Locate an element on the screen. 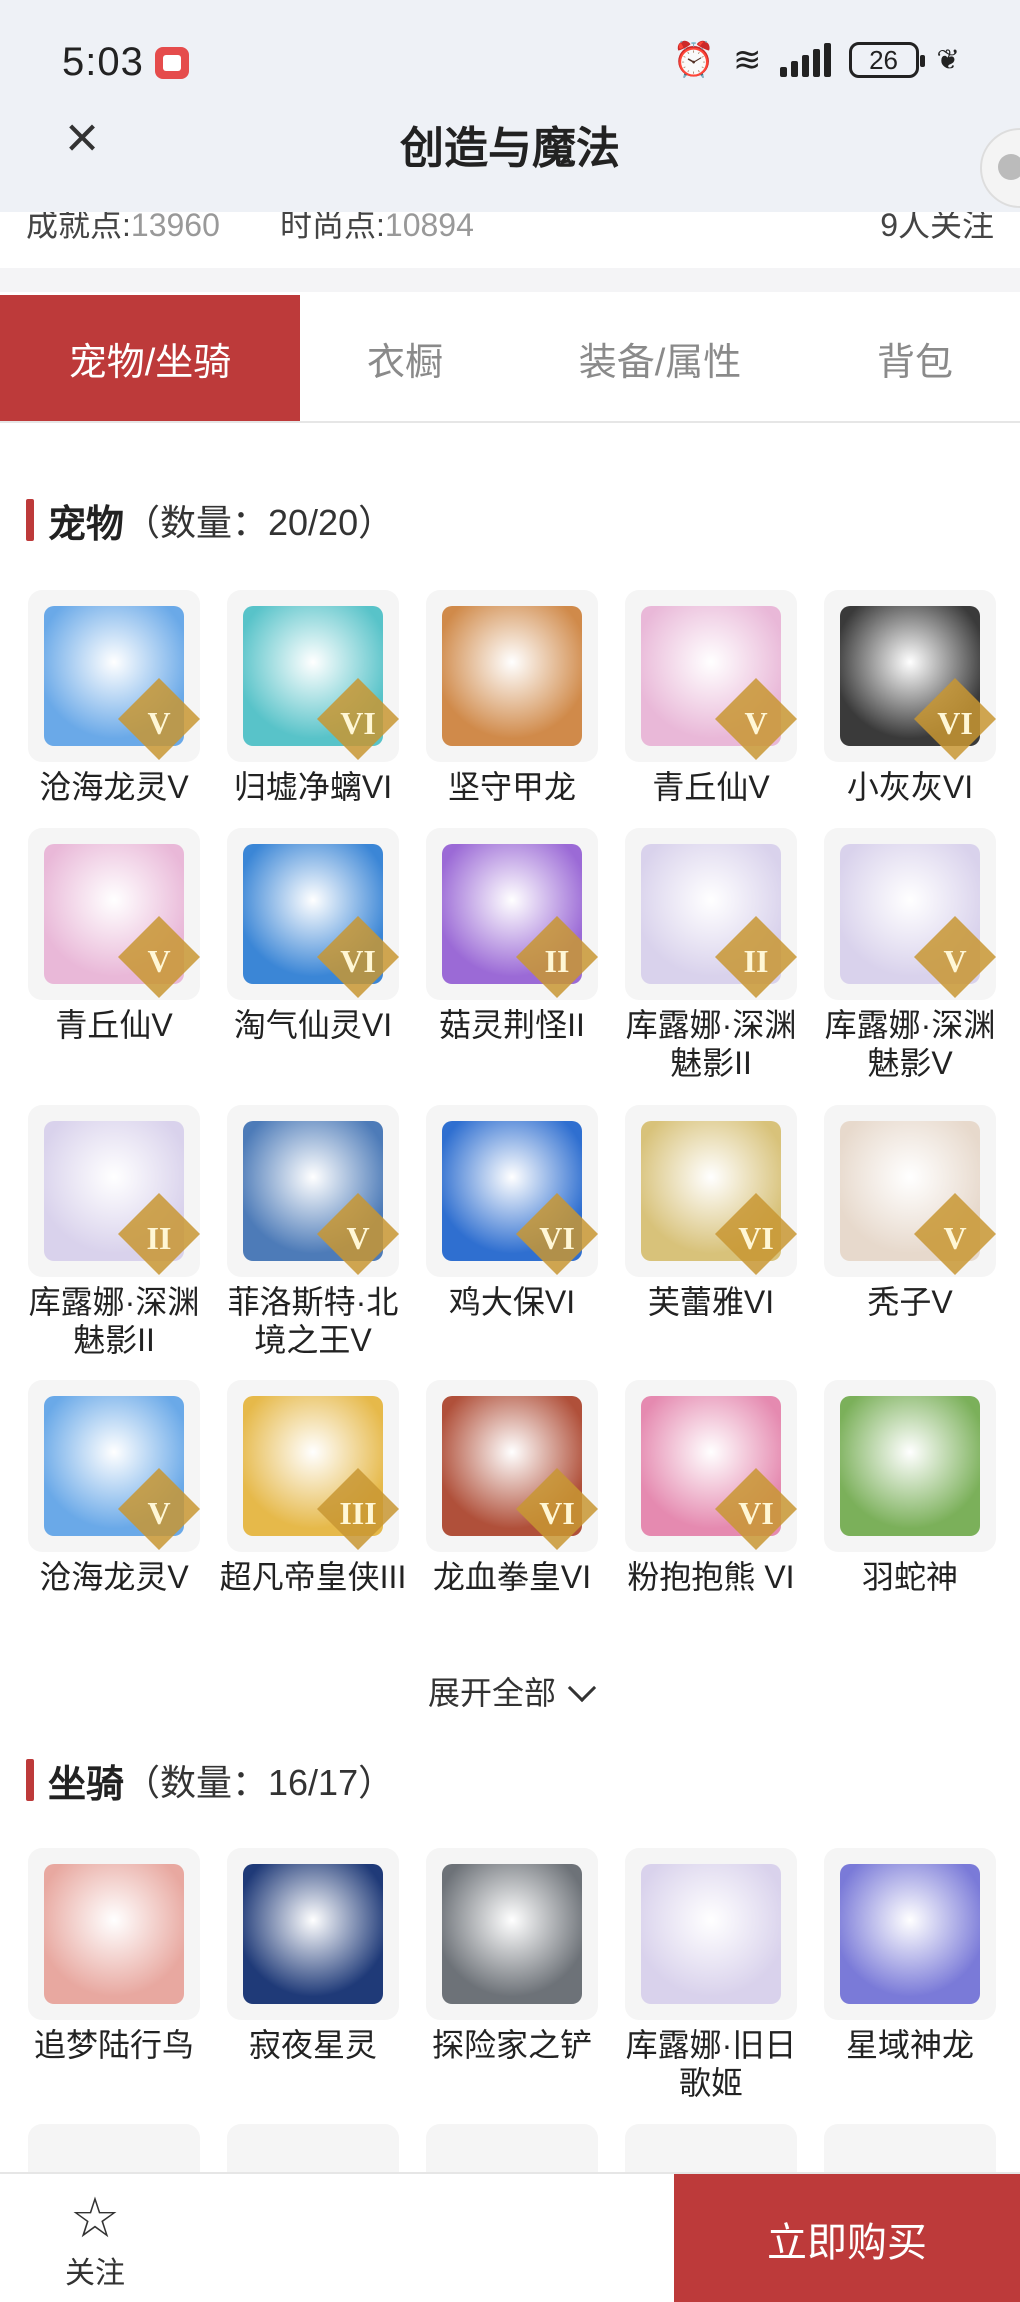 Image resolution: width=1020 pixels, height=2302 pixels. expand-all-button: 展开全部 is located at coordinates (510, 1691).